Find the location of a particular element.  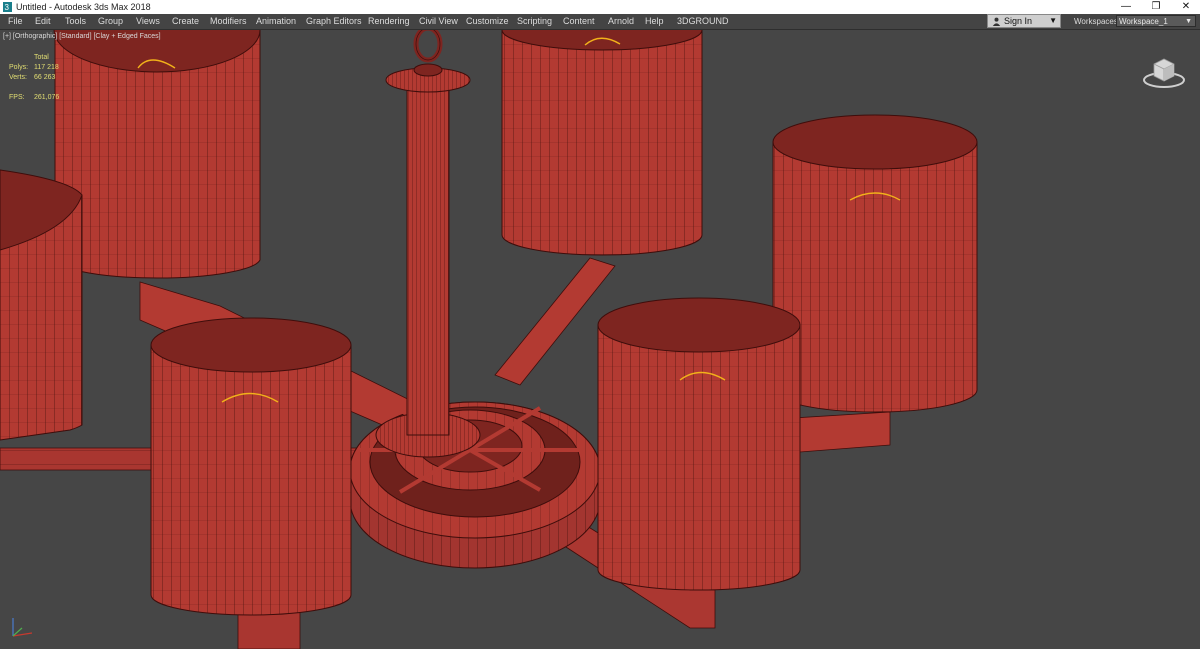

menu-file: File is located at coordinates (15, 21).